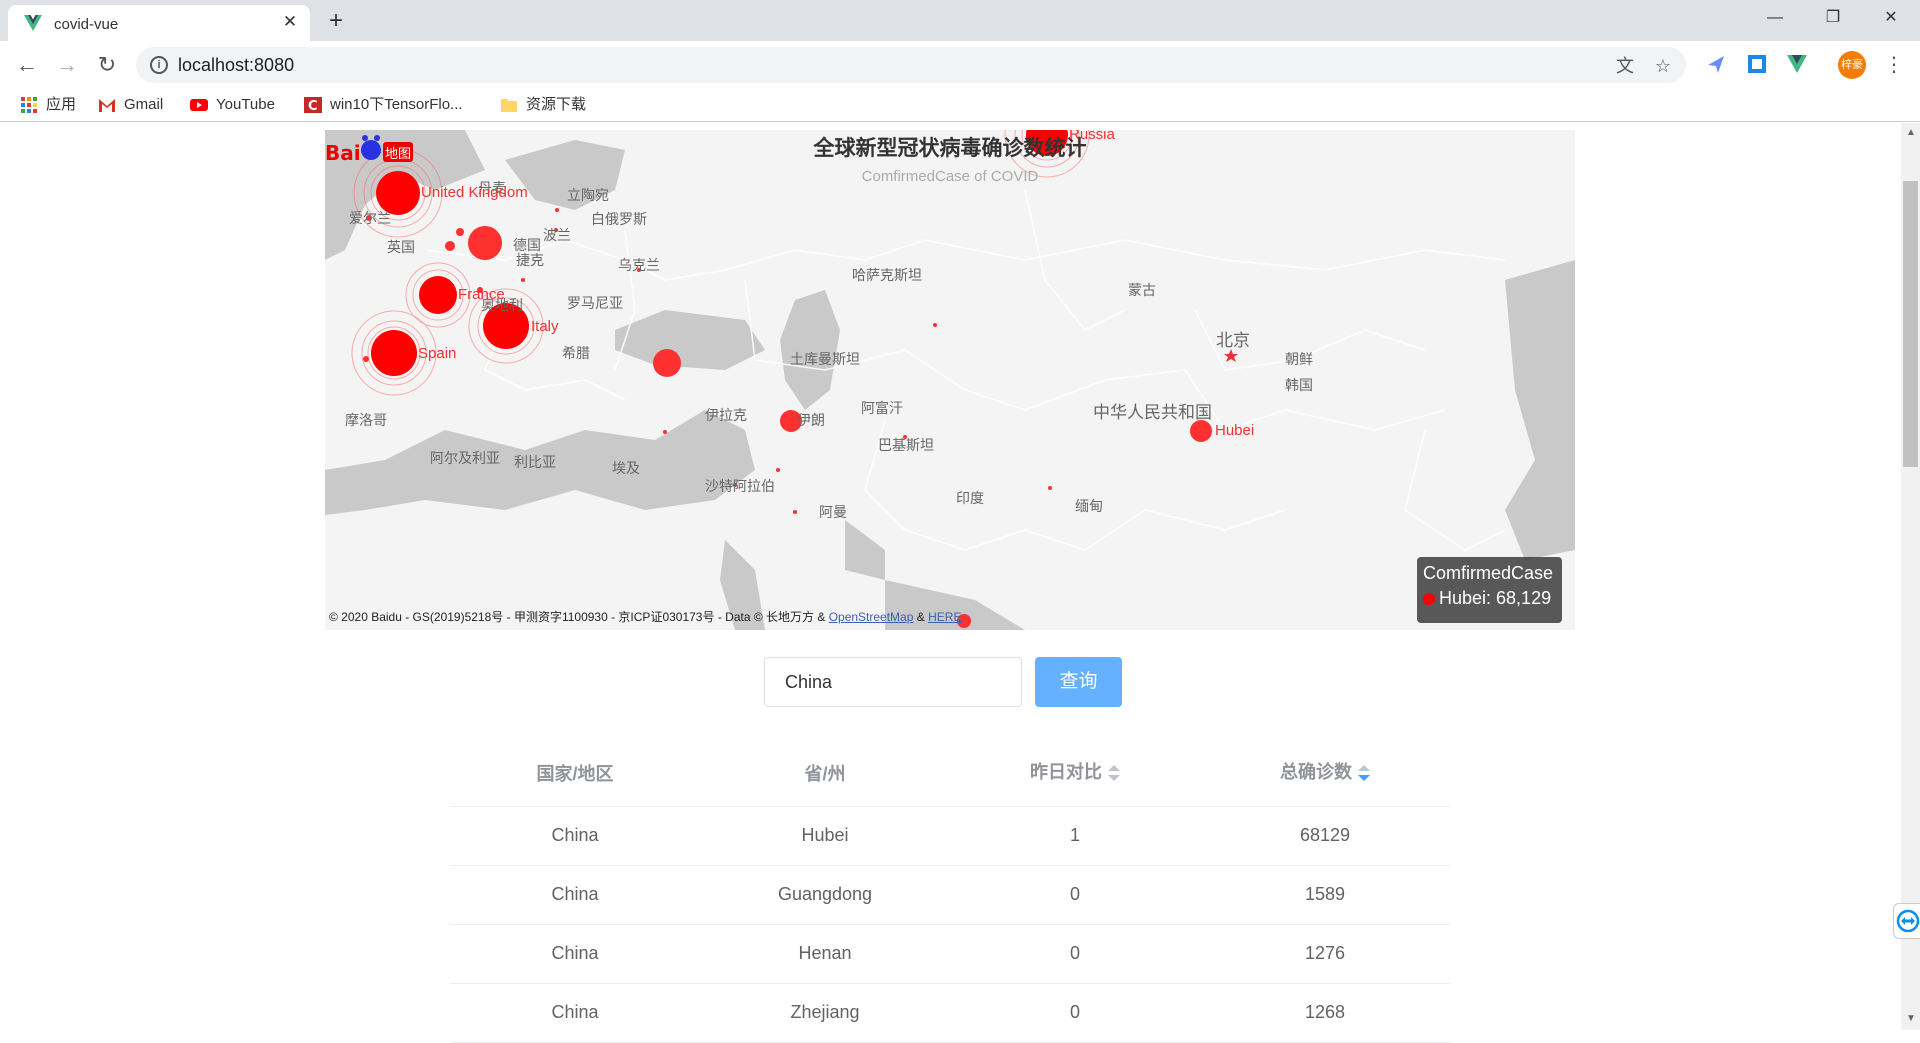 This screenshot has height=1043, width=1920. Describe the element at coordinates (1757, 64) in the screenshot. I see `extension-square-icon` at that location.